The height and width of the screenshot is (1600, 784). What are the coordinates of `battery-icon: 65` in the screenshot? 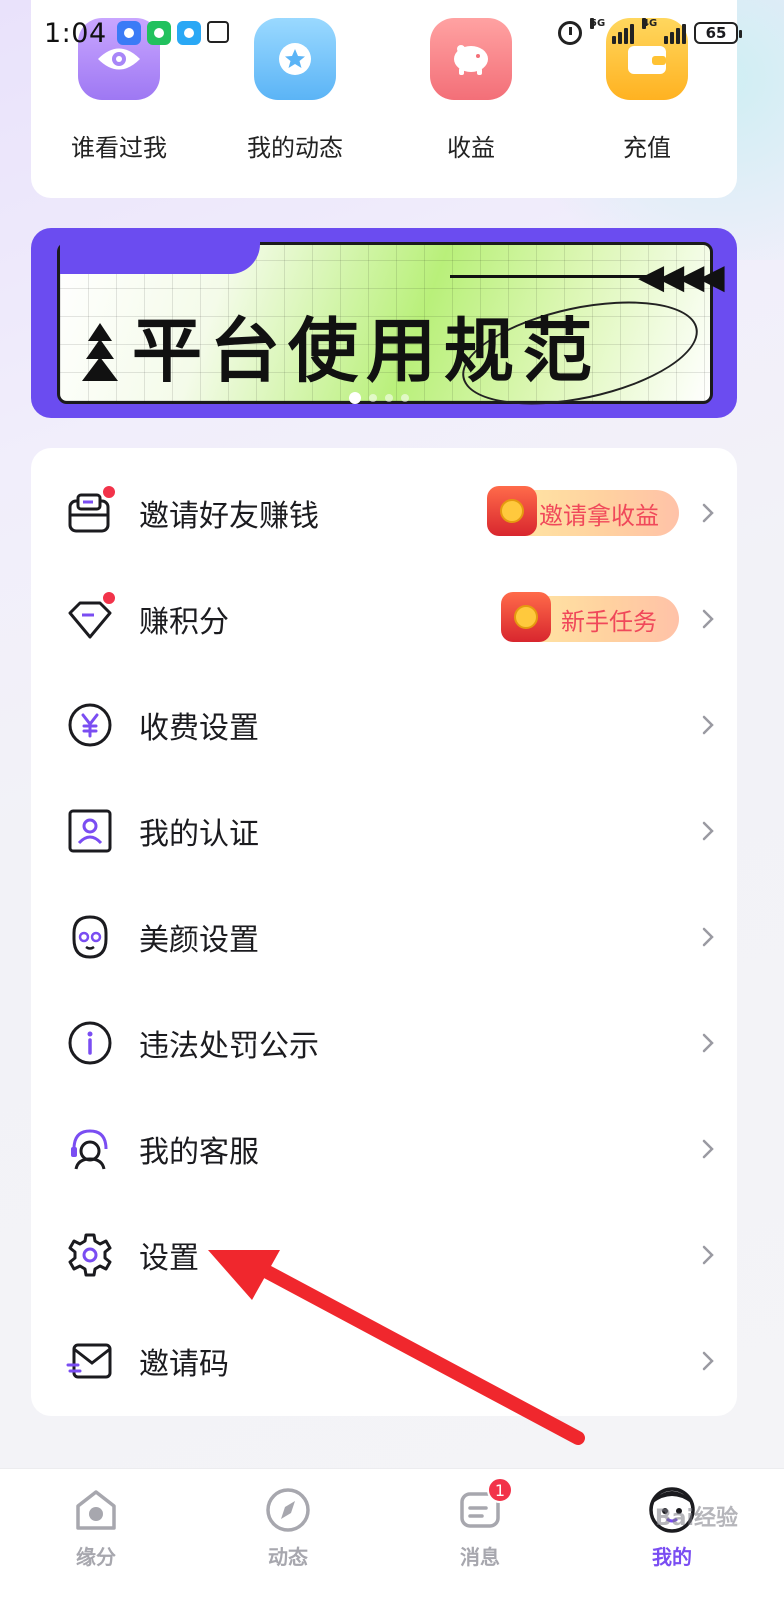 It's located at (718, 33).